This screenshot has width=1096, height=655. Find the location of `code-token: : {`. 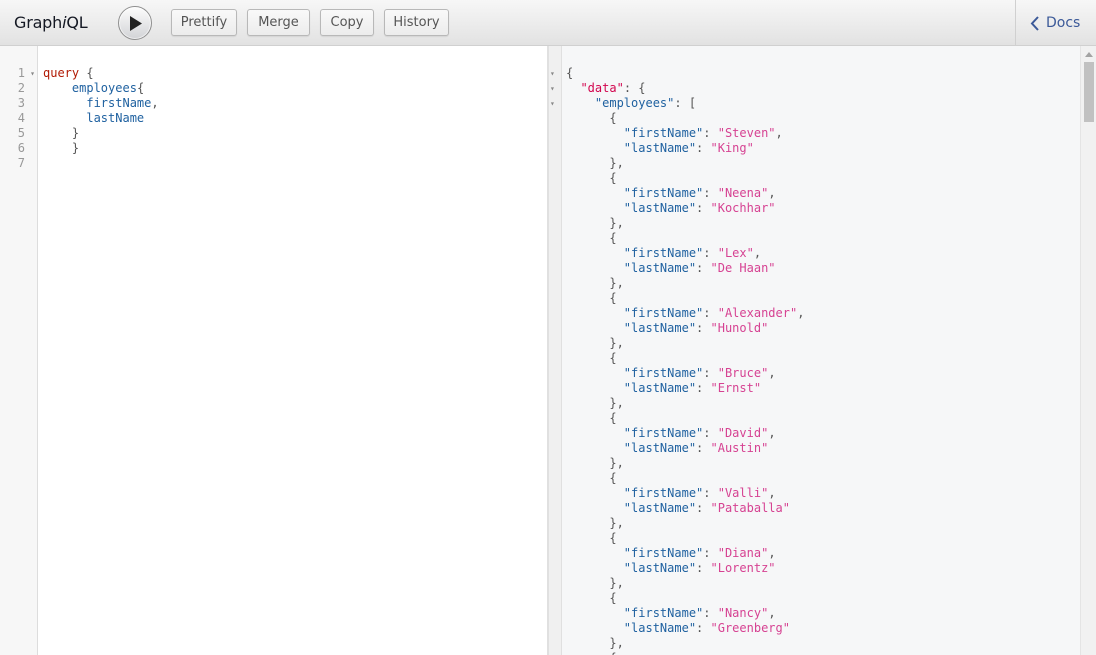

code-token: : { is located at coordinates (634, 88).